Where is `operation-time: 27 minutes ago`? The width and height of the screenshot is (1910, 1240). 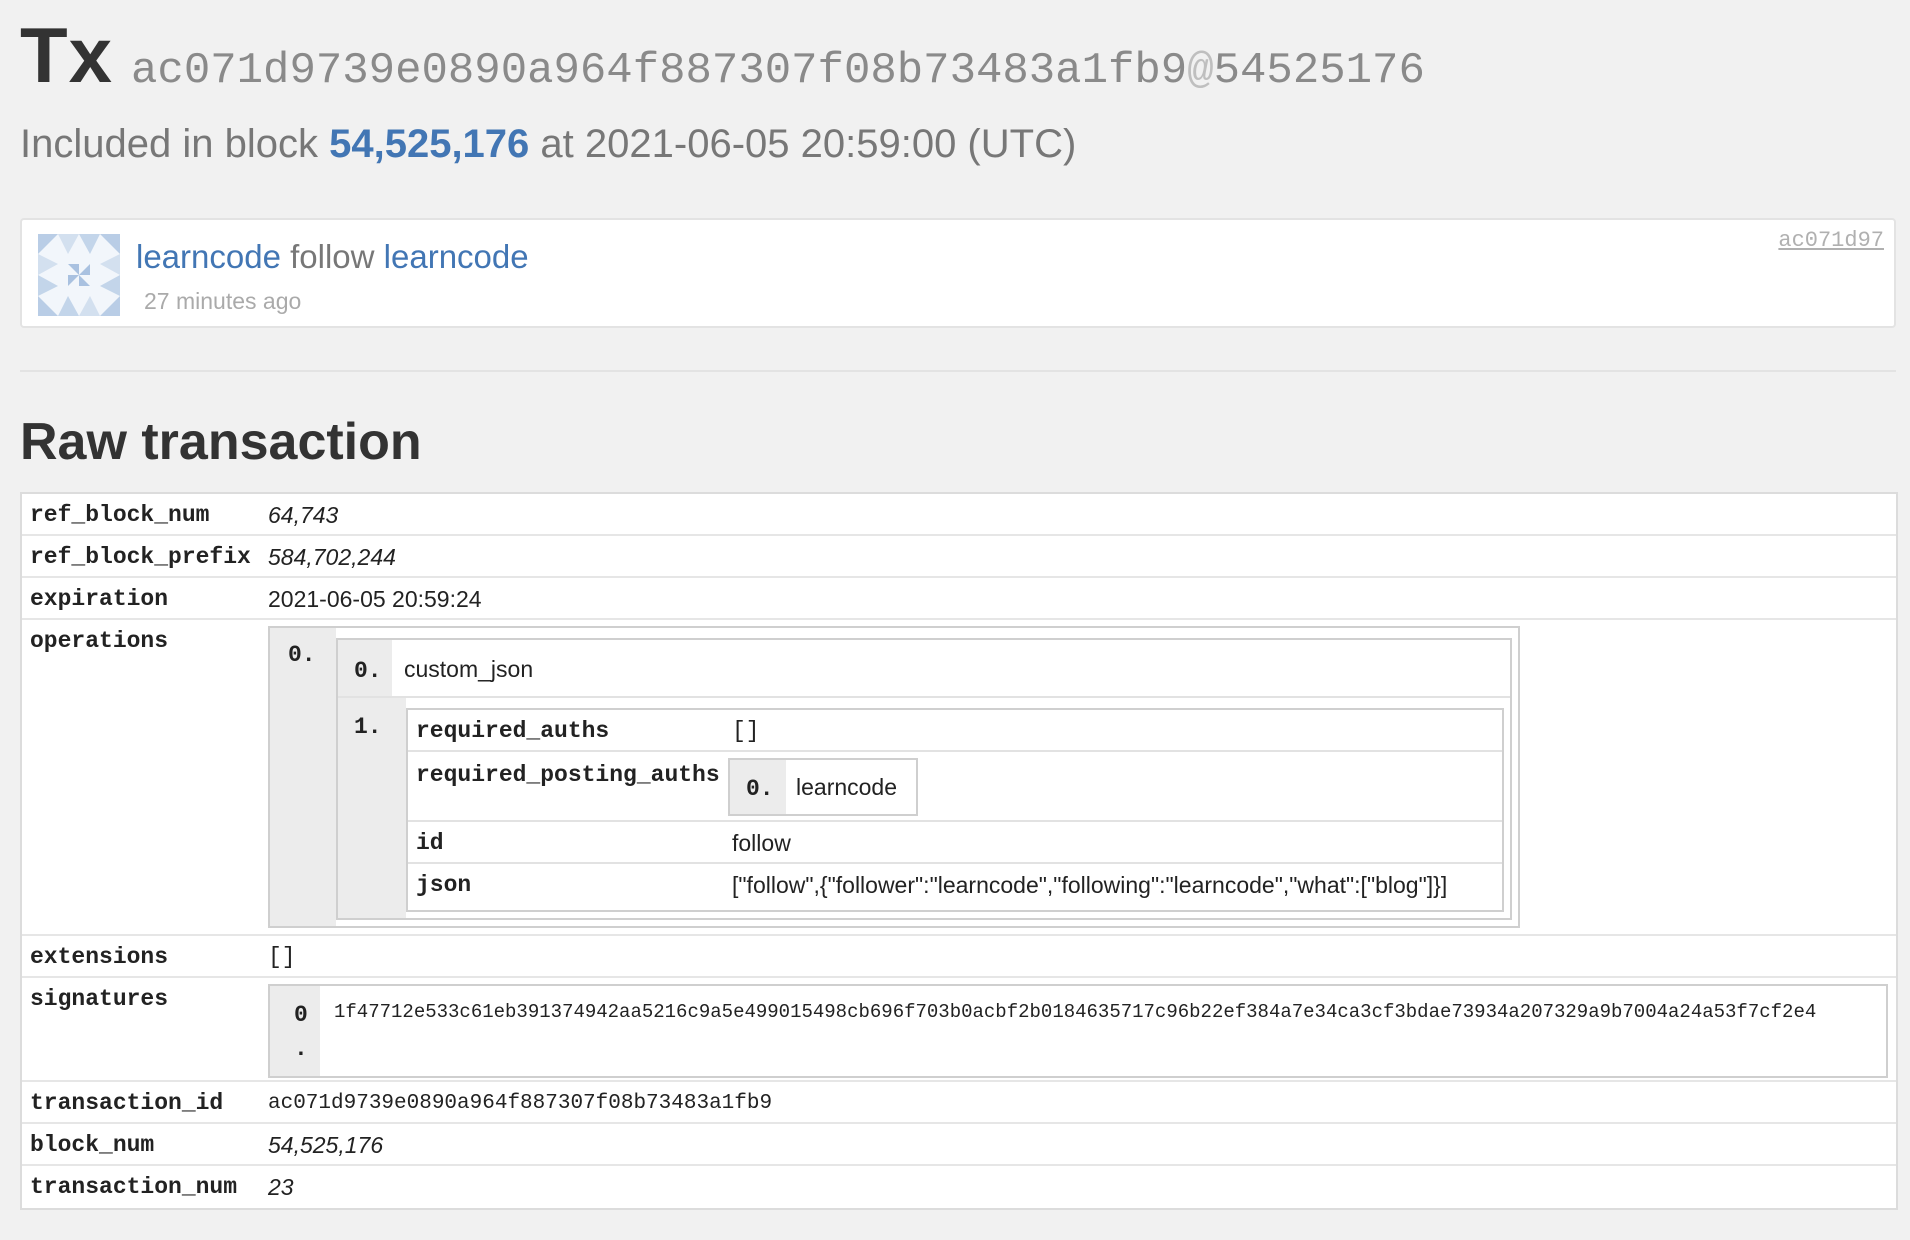
operation-time: 27 minutes ago is located at coordinates (223, 301).